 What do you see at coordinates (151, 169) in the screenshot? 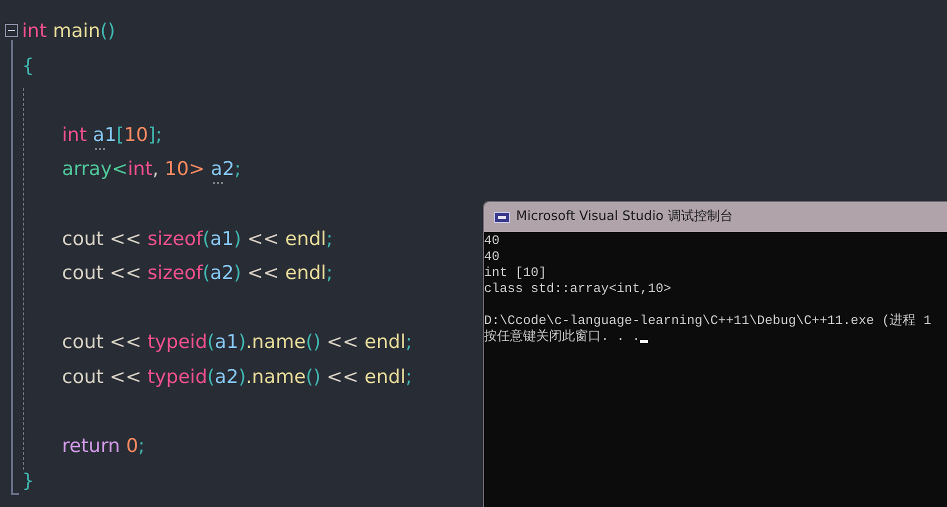
I see `code-line: array<int, 10> a2;` at bounding box center [151, 169].